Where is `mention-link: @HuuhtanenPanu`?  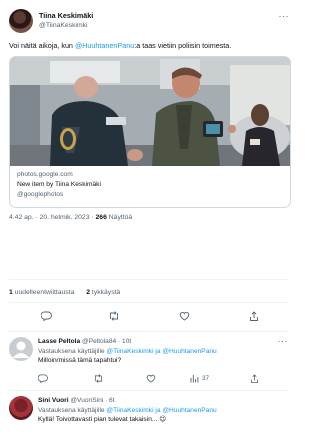
mention-link: @HuuhtanenPanu is located at coordinates (104, 45).